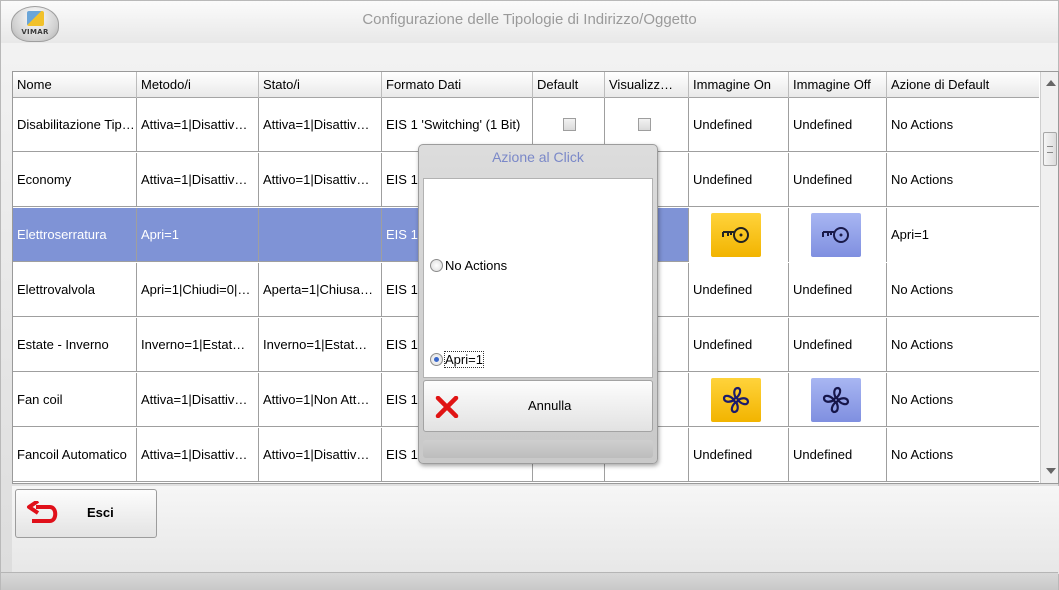 Image resolution: width=1059 pixels, height=590 pixels. Describe the element at coordinates (86, 513) in the screenshot. I see `exit-button: Esci` at that location.